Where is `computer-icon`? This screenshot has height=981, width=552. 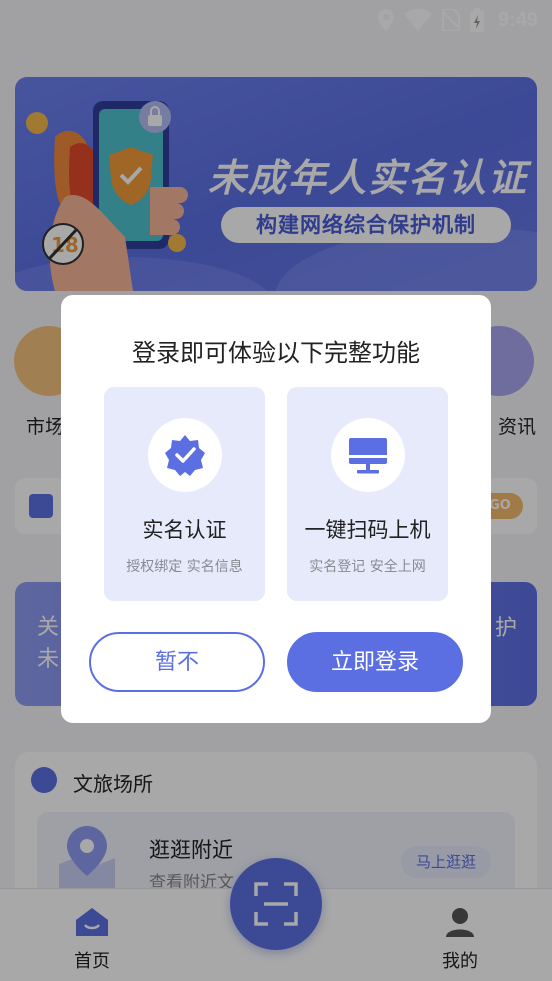 computer-icon is located at coordinates (367, 456).